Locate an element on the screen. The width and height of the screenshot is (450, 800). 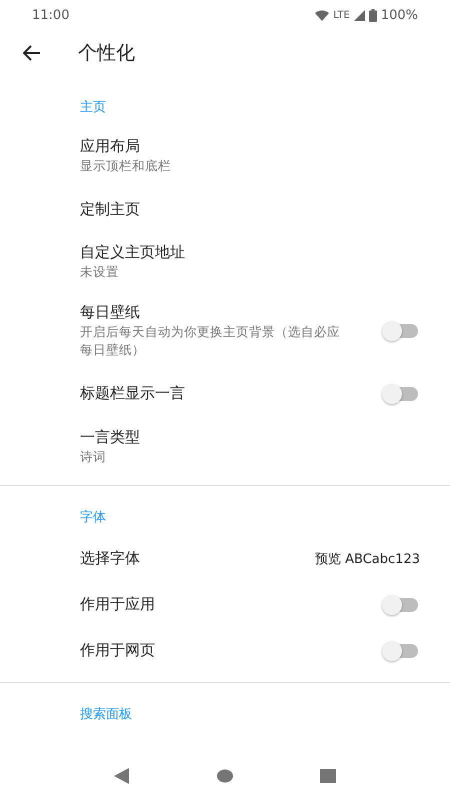
back-arrow-icon is located at coordinates (32, 53).